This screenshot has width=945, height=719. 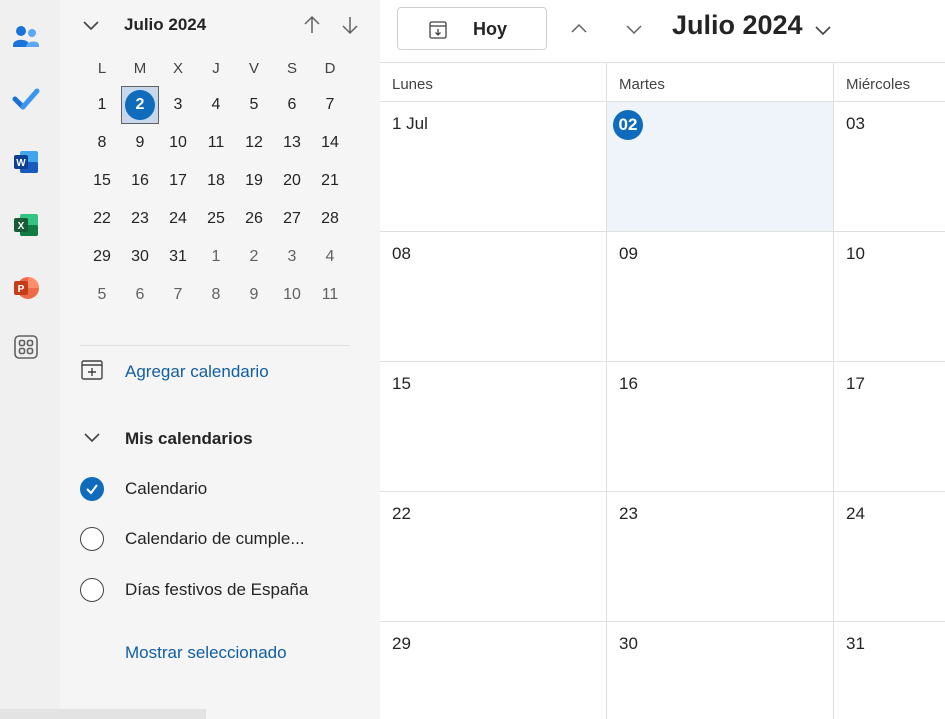 What do you see at coordinates (140, 257) in the screenshot?
I see `mini-day: 30` at bounding box center [140, 257].